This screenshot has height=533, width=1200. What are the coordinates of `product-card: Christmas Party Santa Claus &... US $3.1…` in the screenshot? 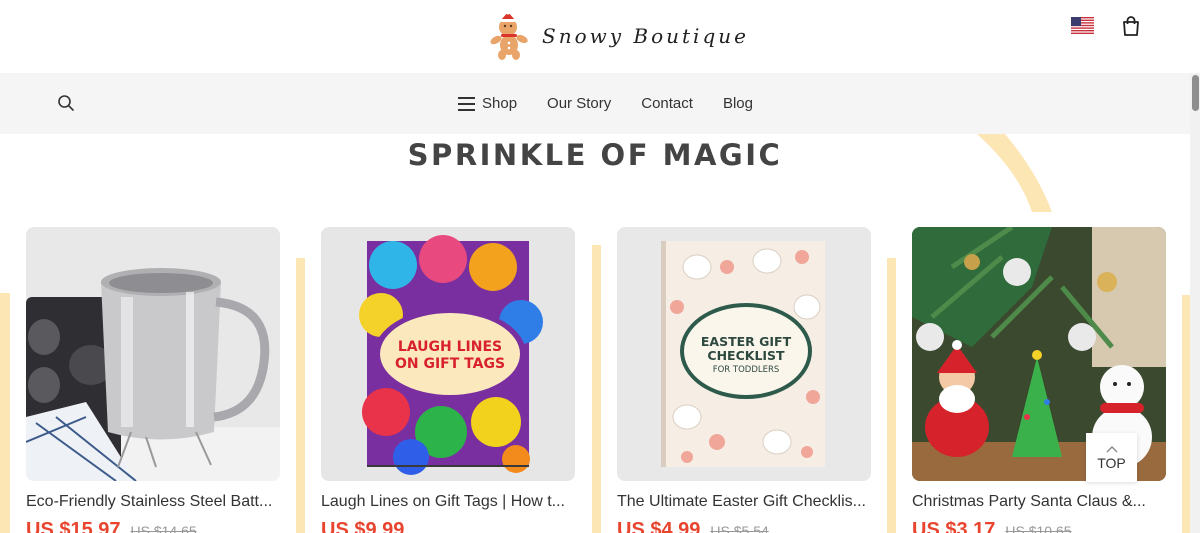 It's located at (1039, 380).